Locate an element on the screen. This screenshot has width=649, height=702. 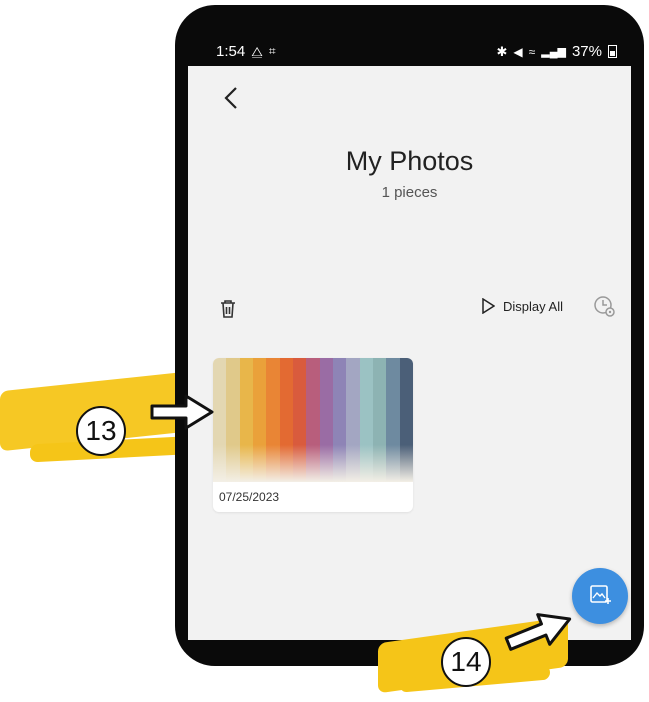
arrow-up-right-icon is located at coordinates (538, 632).